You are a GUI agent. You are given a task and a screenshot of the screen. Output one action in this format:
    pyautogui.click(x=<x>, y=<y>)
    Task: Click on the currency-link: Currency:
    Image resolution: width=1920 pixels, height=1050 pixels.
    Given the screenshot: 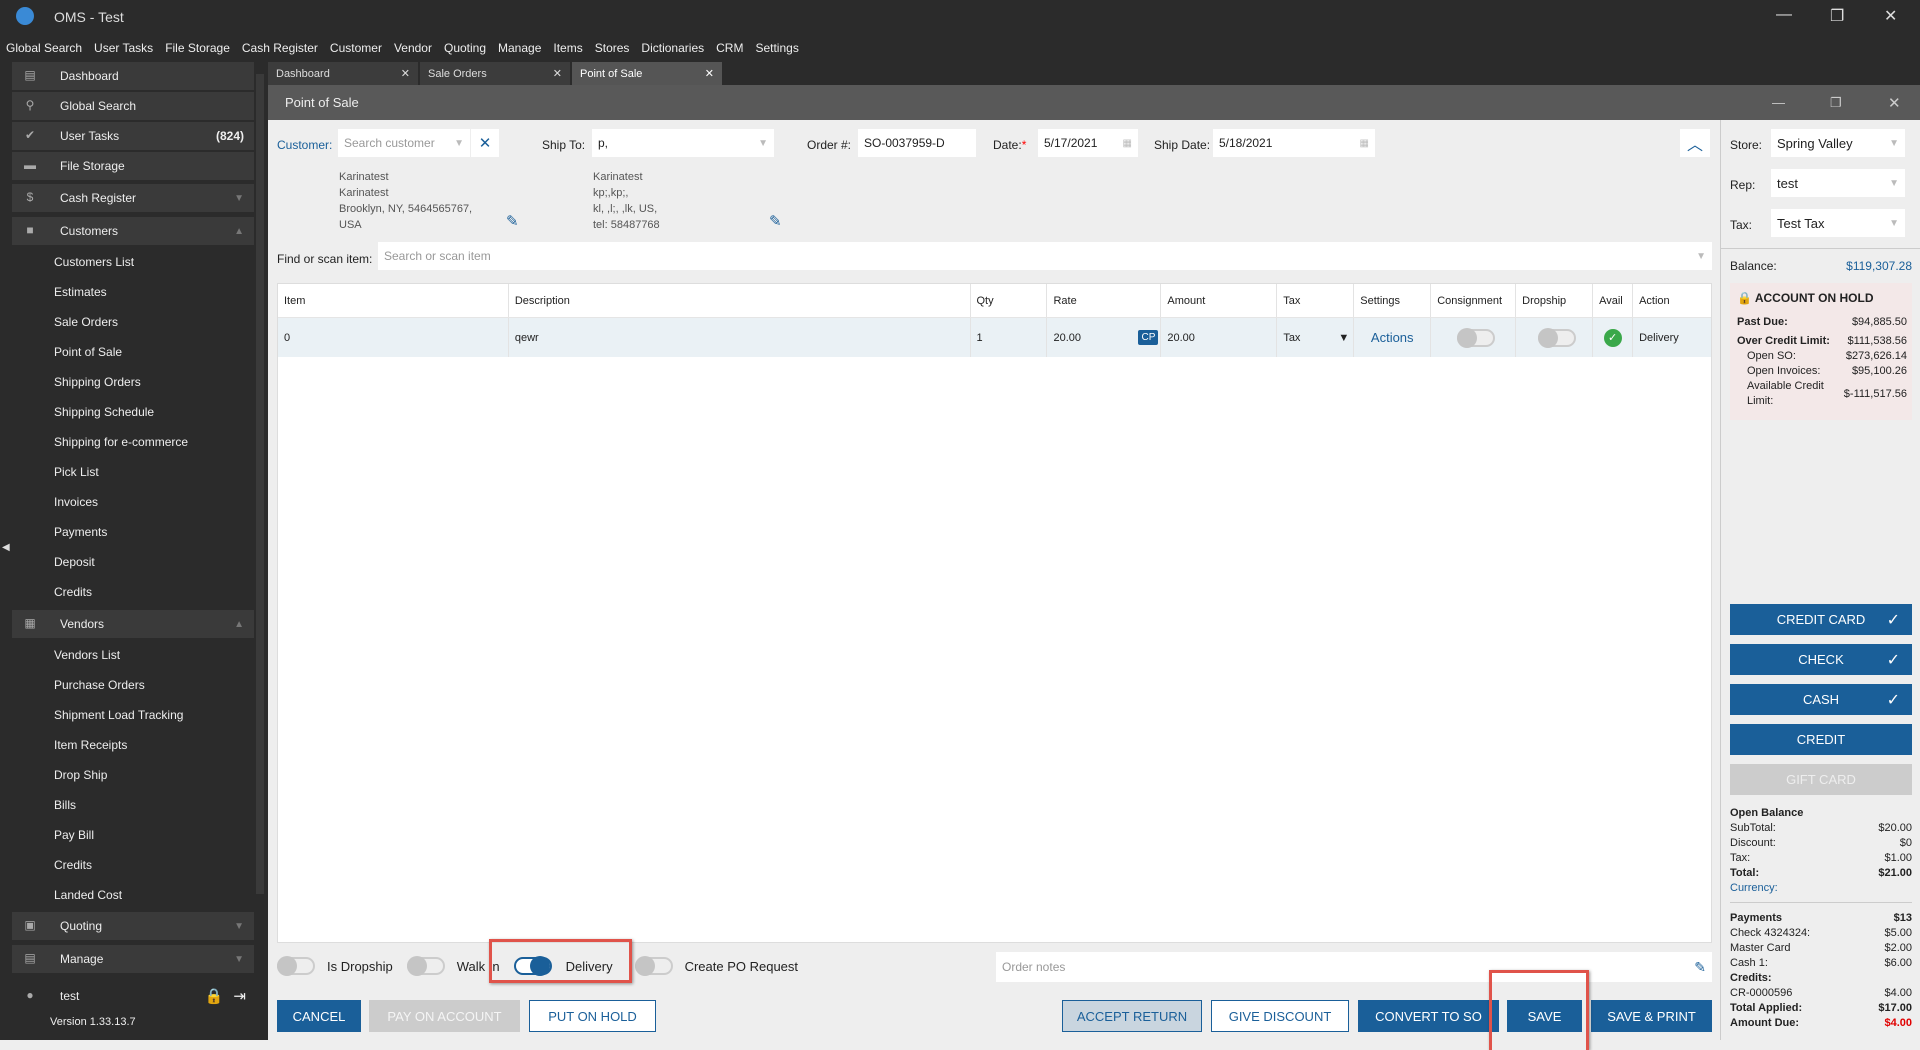 What is the action you would take?
    pyautogui.click(x=1821, y=888)
    